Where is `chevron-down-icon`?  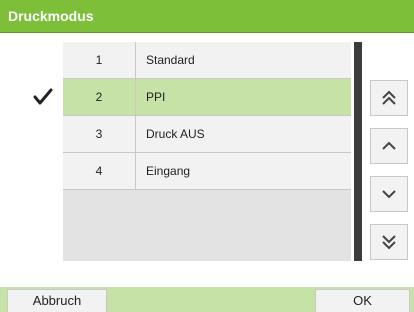 chevron-down-icon is located at coordinates (389, 194).